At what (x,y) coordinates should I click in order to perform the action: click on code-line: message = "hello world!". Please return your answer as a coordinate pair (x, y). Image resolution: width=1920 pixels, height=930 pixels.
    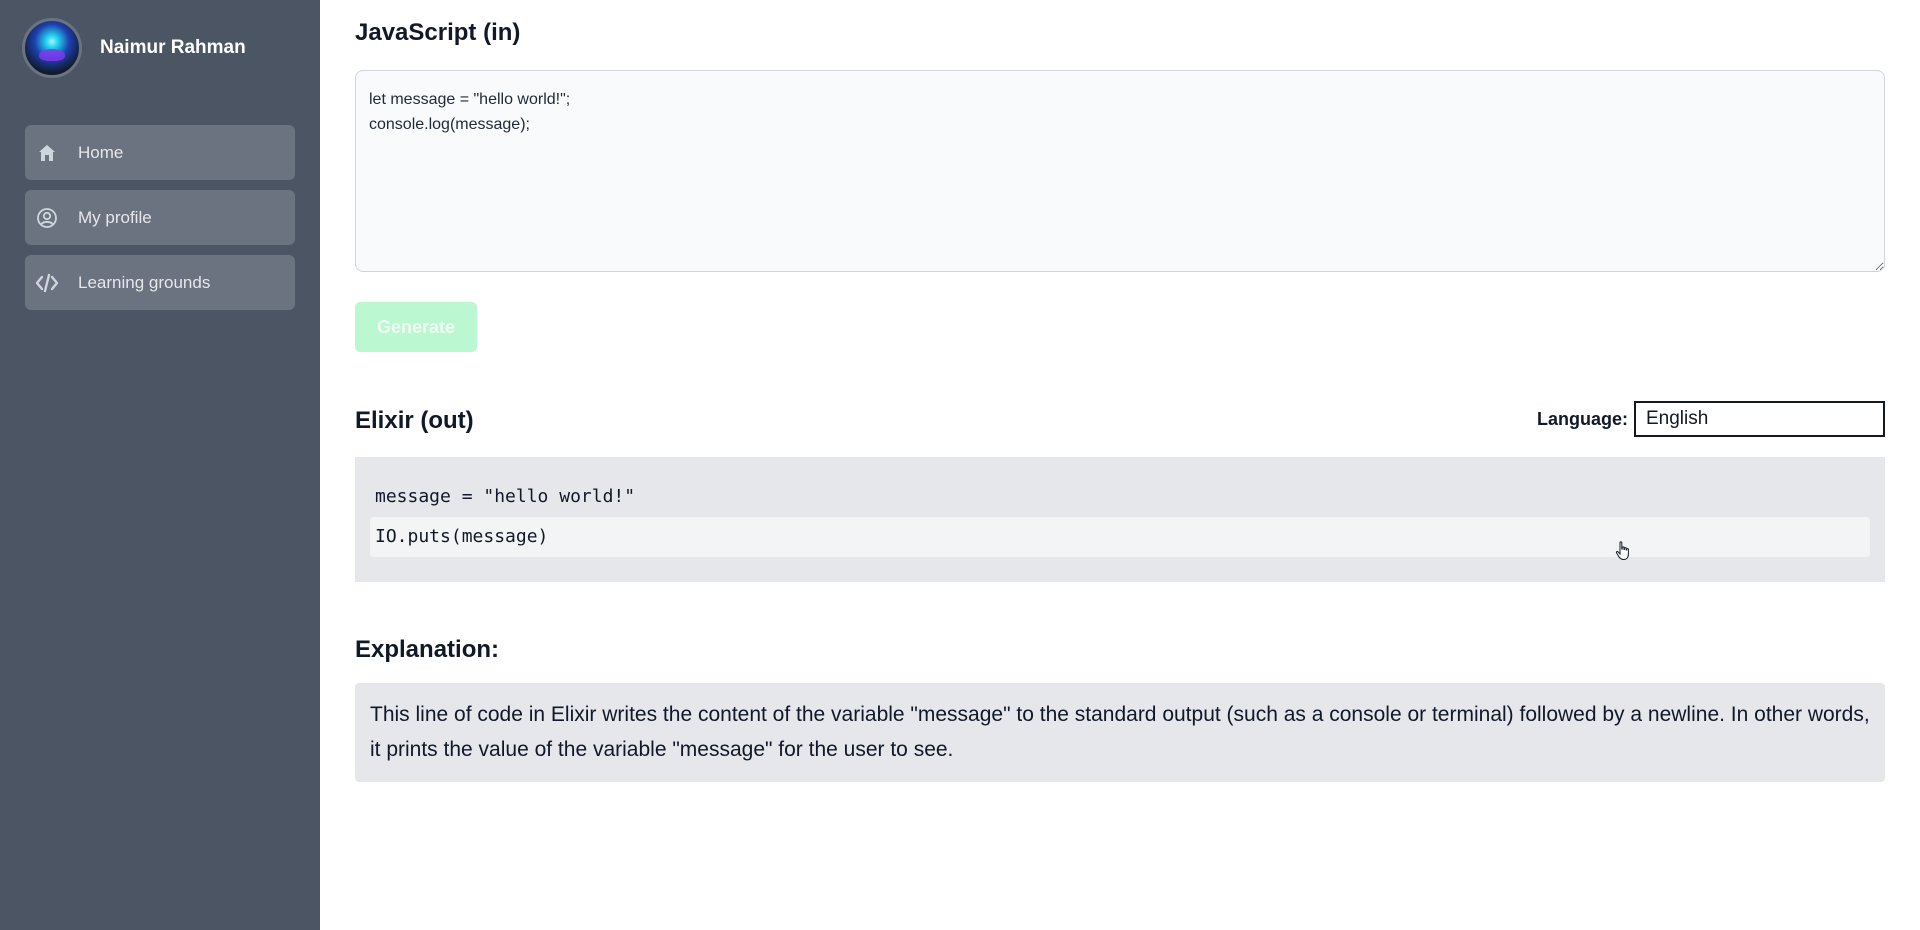
    Looking at the image, I should click on (505, 496).